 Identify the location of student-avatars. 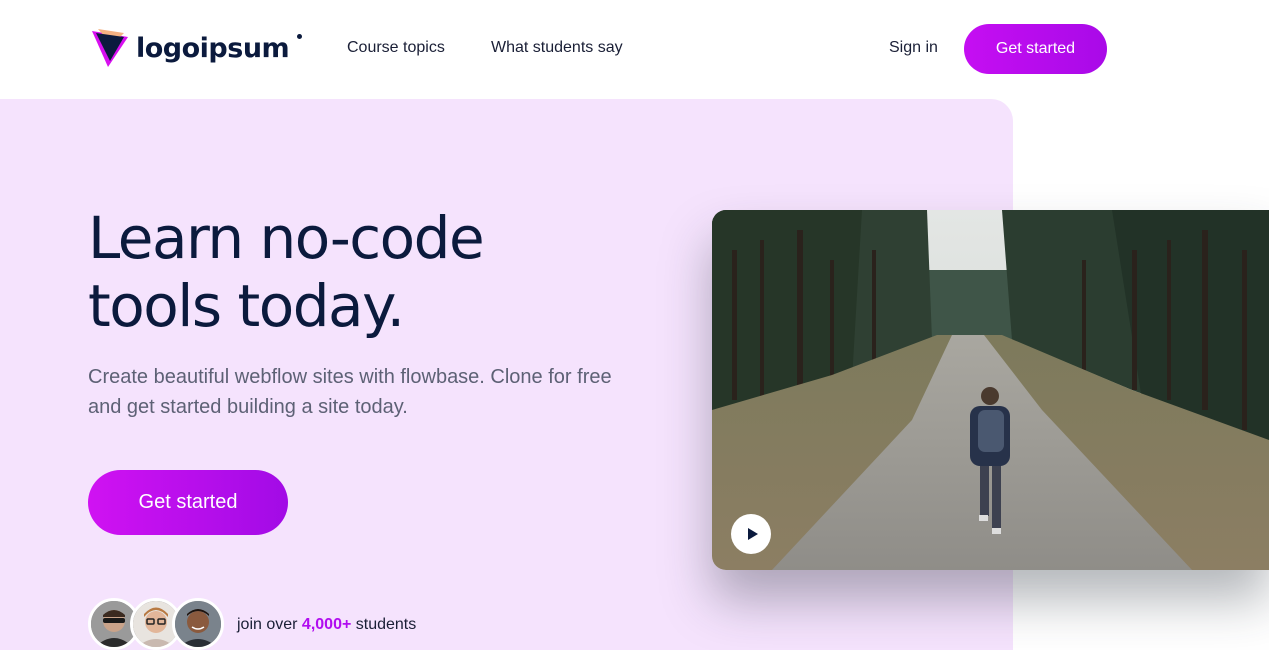
(156, 624).